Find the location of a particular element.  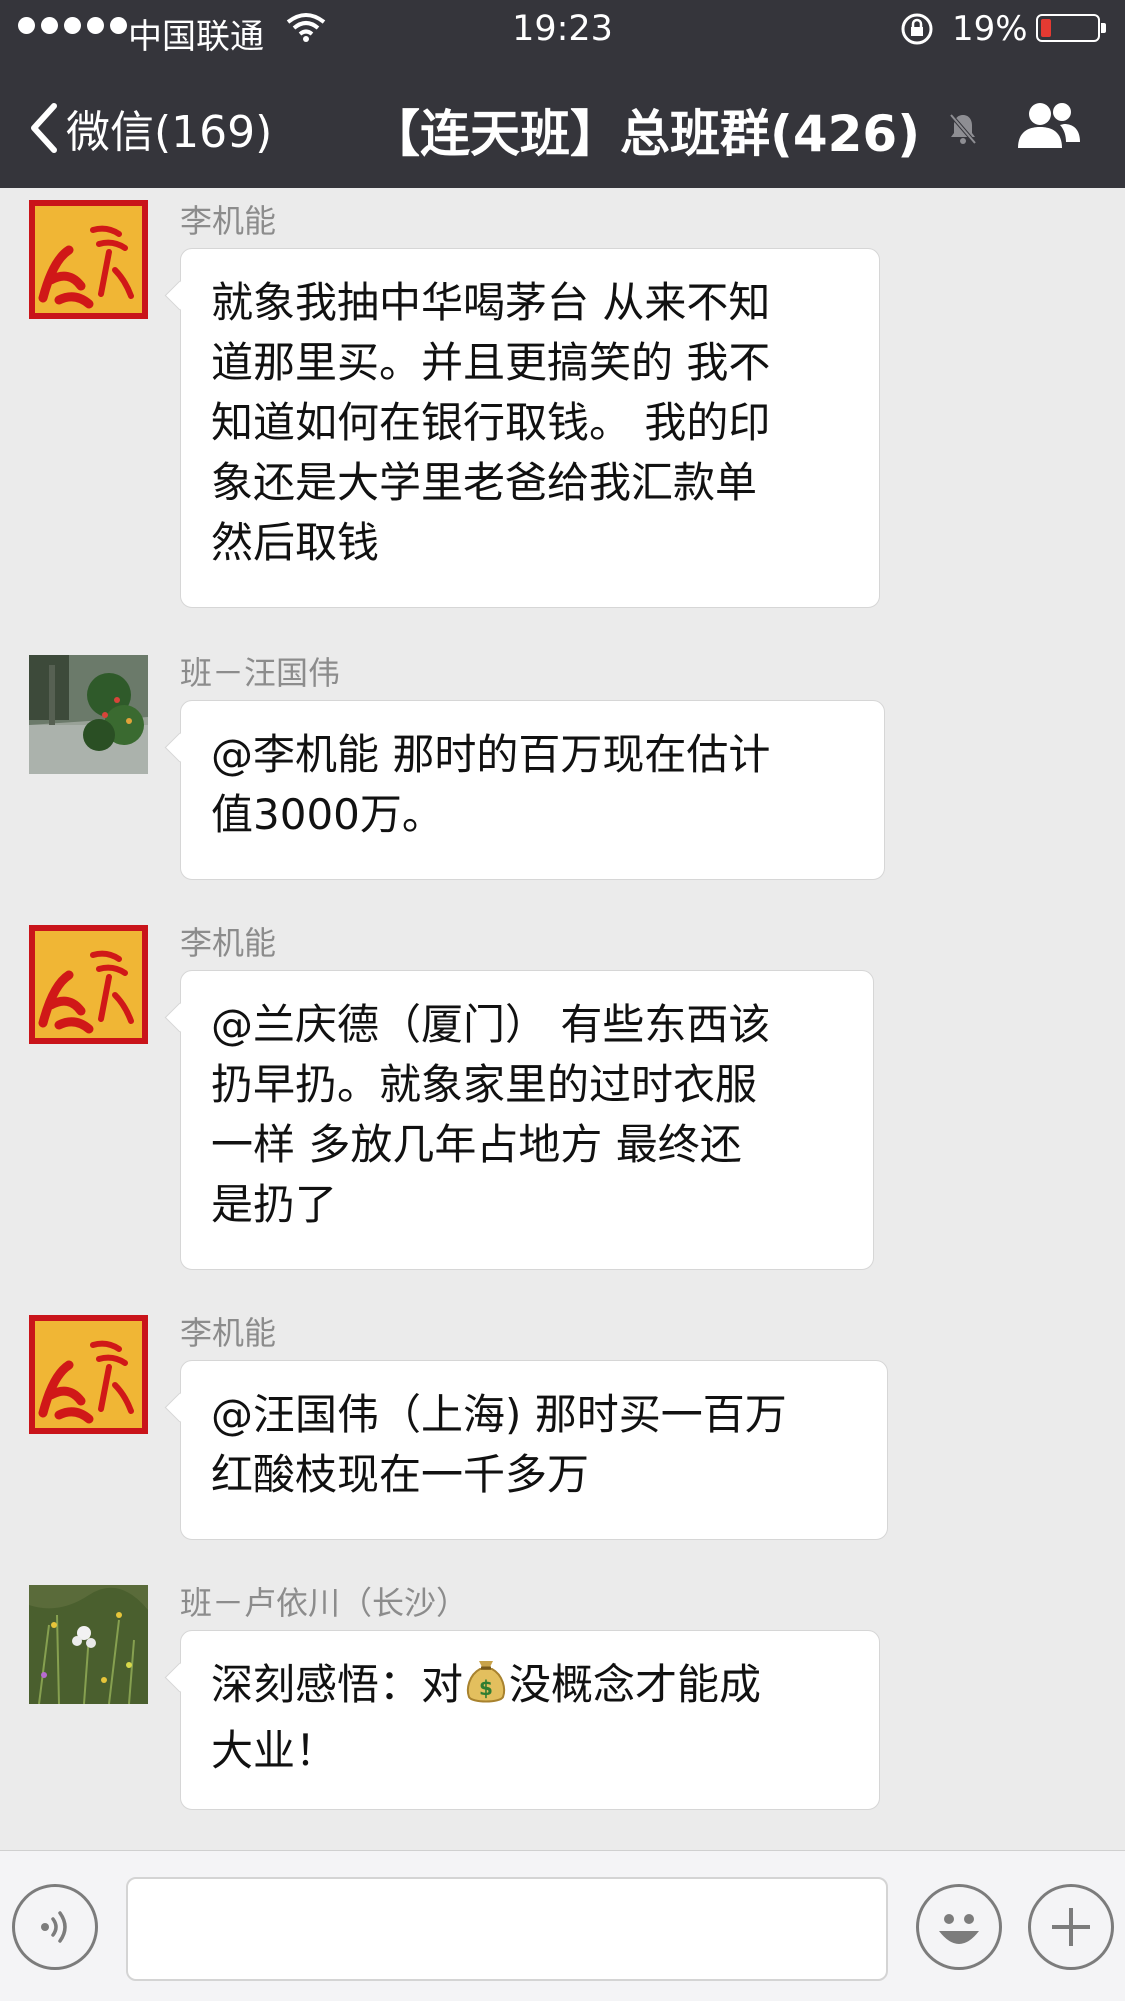

message-line: 知道如何在银行取钱。 我的印 is located at coordinates (491, 422).